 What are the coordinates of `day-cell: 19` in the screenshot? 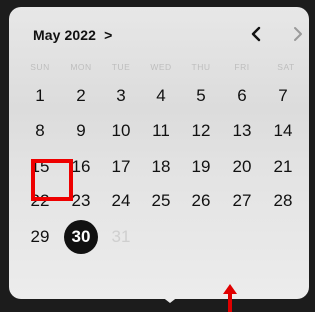 It's located at (201, 167).